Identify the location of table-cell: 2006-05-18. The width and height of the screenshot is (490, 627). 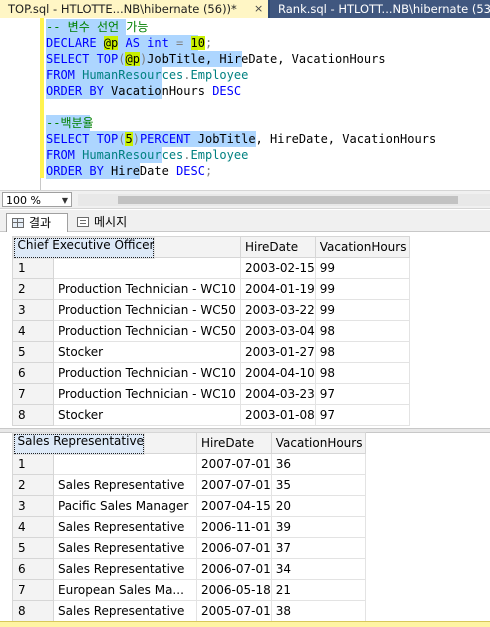
(234, 590).